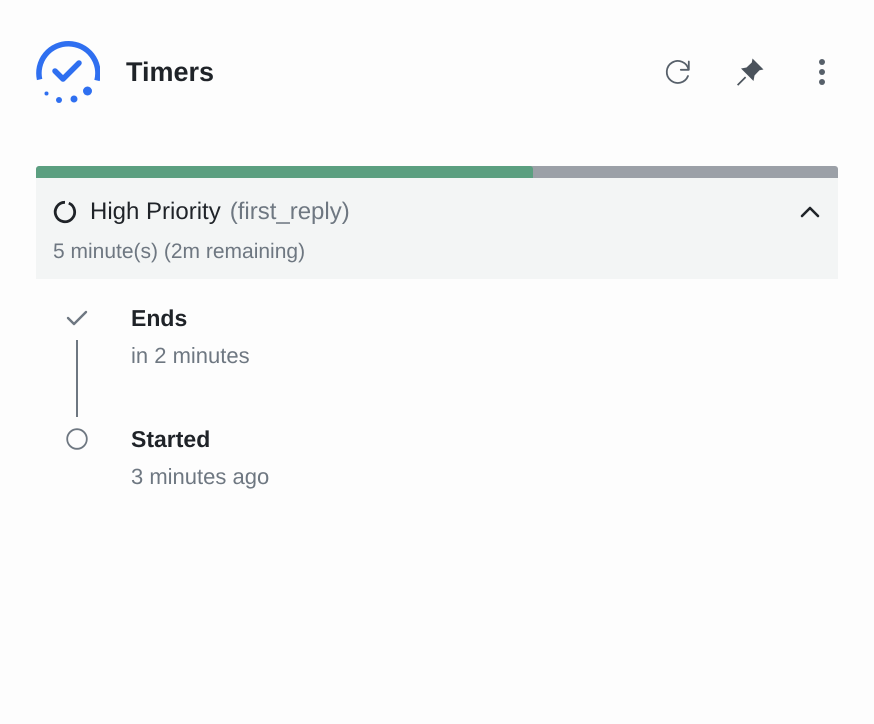  Describe the element at coordinates (822, 72) in the screenshot. I see `more-icon` at that location.